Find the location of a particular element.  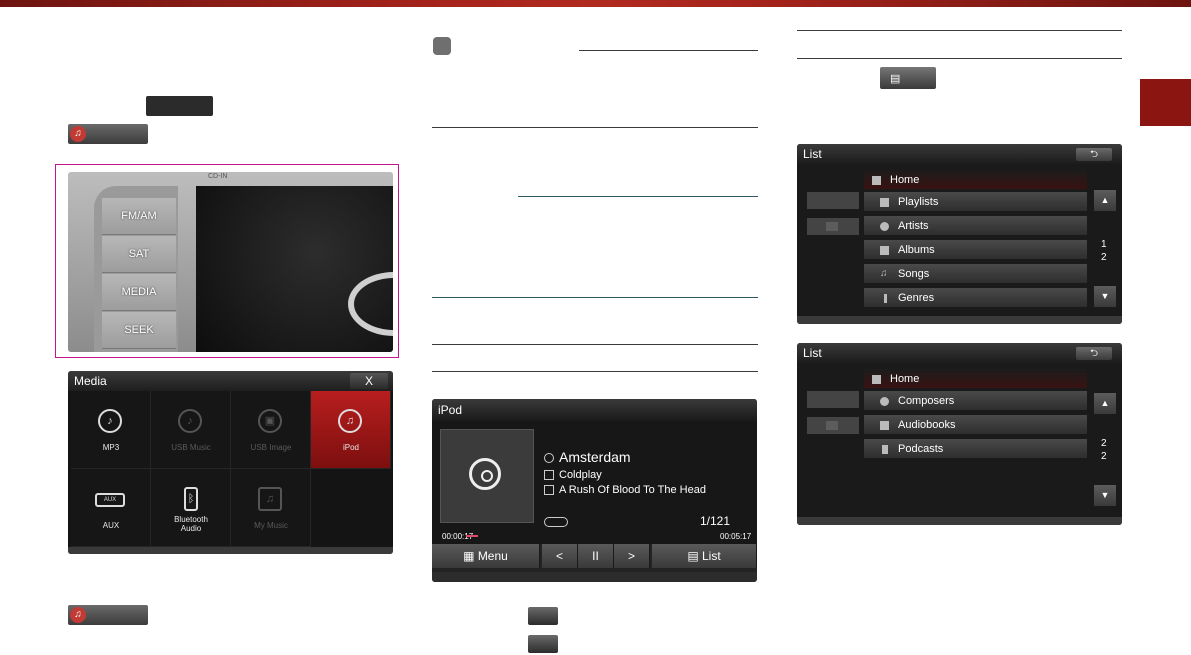

media-key: MEDIA is located at coordinates (139, 292).